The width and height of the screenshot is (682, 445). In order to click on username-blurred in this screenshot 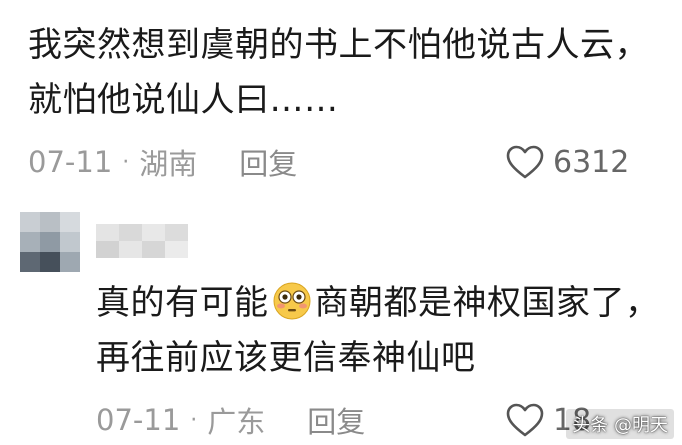, I will do `click(142, 241)`.